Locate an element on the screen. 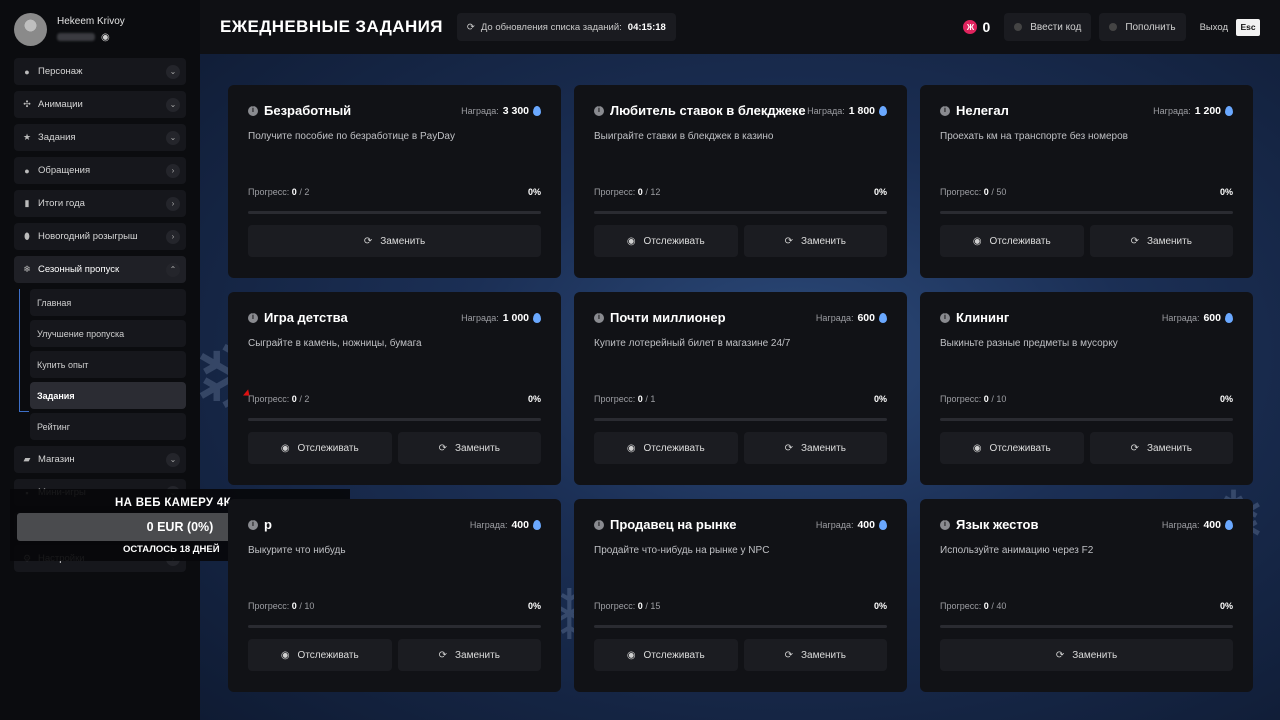  progress-done: 0 is located at coordinates (294, 606).